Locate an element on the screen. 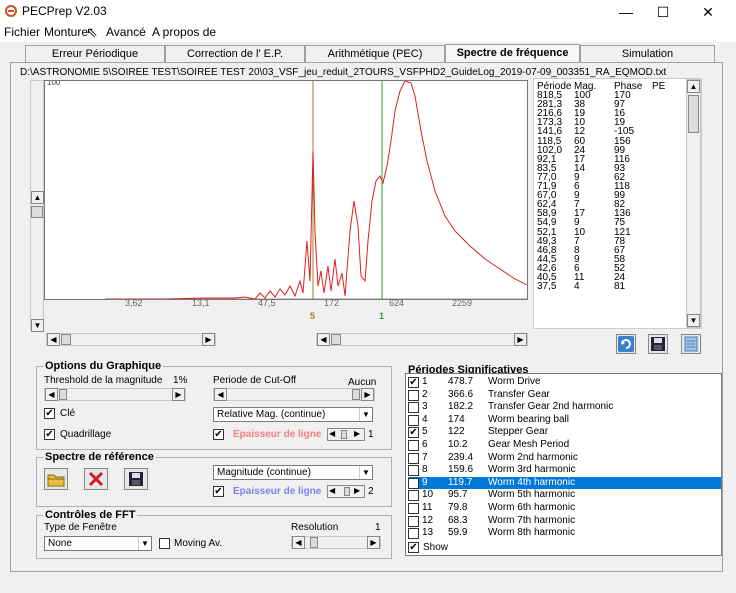 The width and height of the screenshot is (736, 593). period-row: 12 68.3 Worm 7th harmonic is located at coordinates (564, 521).